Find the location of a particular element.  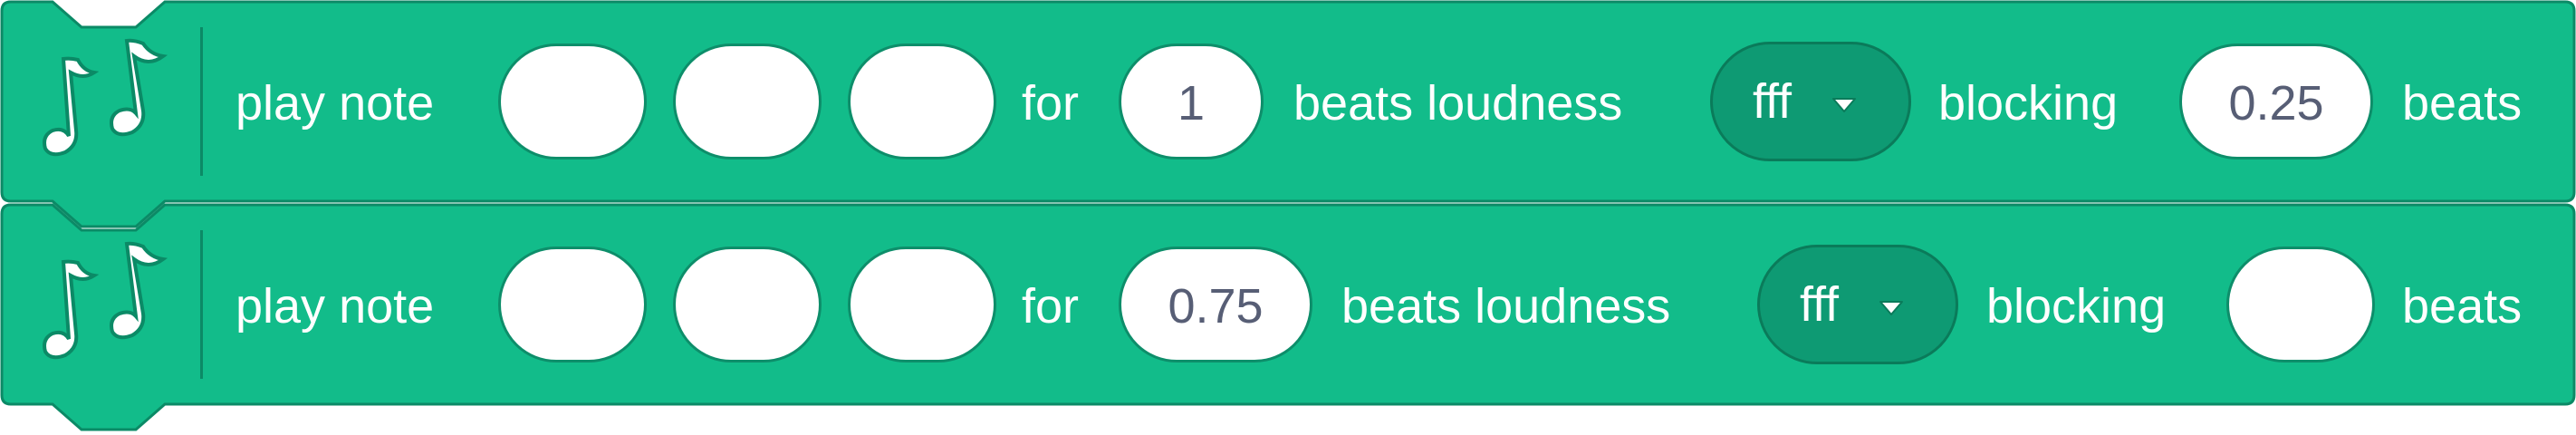

blocking-input is located at coordinates (2300, 304).